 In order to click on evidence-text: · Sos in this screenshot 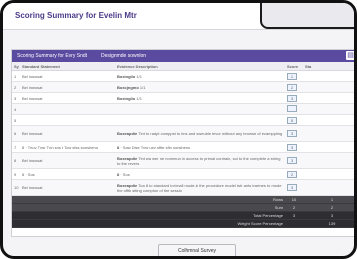, I will do `click(125, 174)`.